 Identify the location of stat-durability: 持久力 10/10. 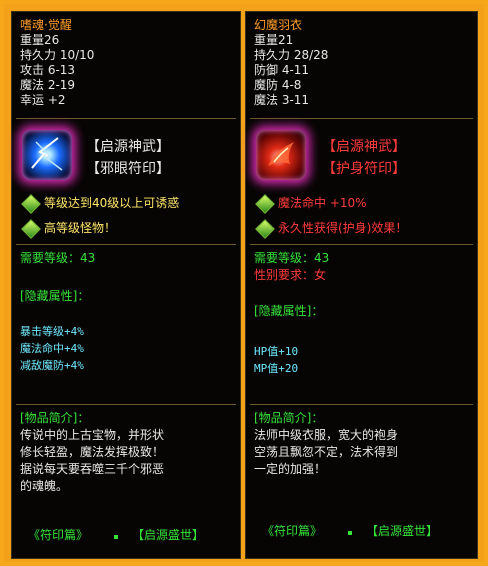
(57, 55).